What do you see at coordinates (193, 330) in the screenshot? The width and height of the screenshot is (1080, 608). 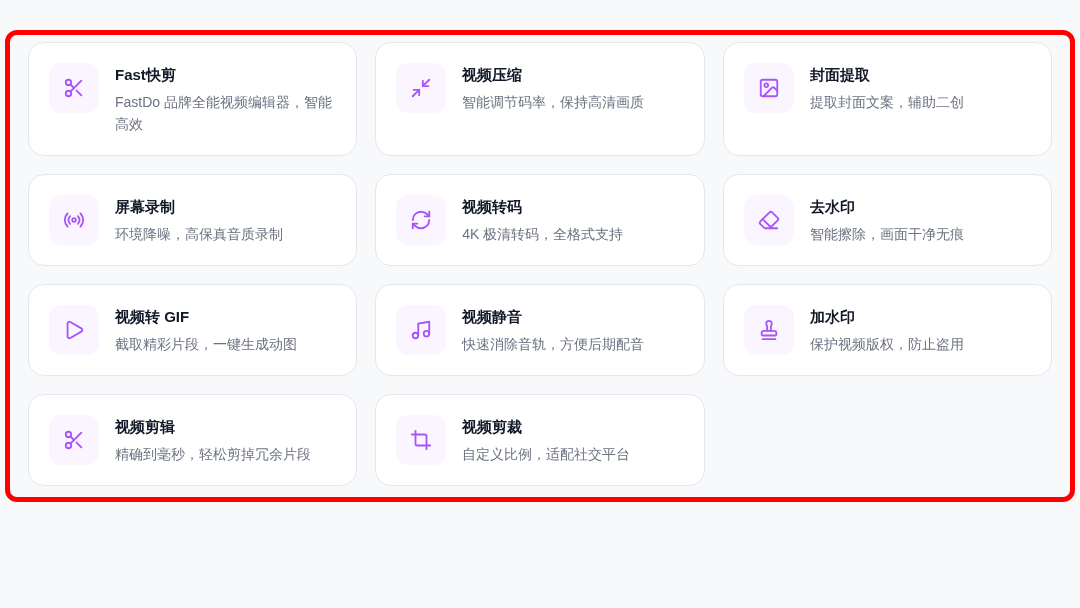 I see `tool-card: 视频转 GIF 截取精彩片段，一键生成动图` at bounding box center [193, 330].